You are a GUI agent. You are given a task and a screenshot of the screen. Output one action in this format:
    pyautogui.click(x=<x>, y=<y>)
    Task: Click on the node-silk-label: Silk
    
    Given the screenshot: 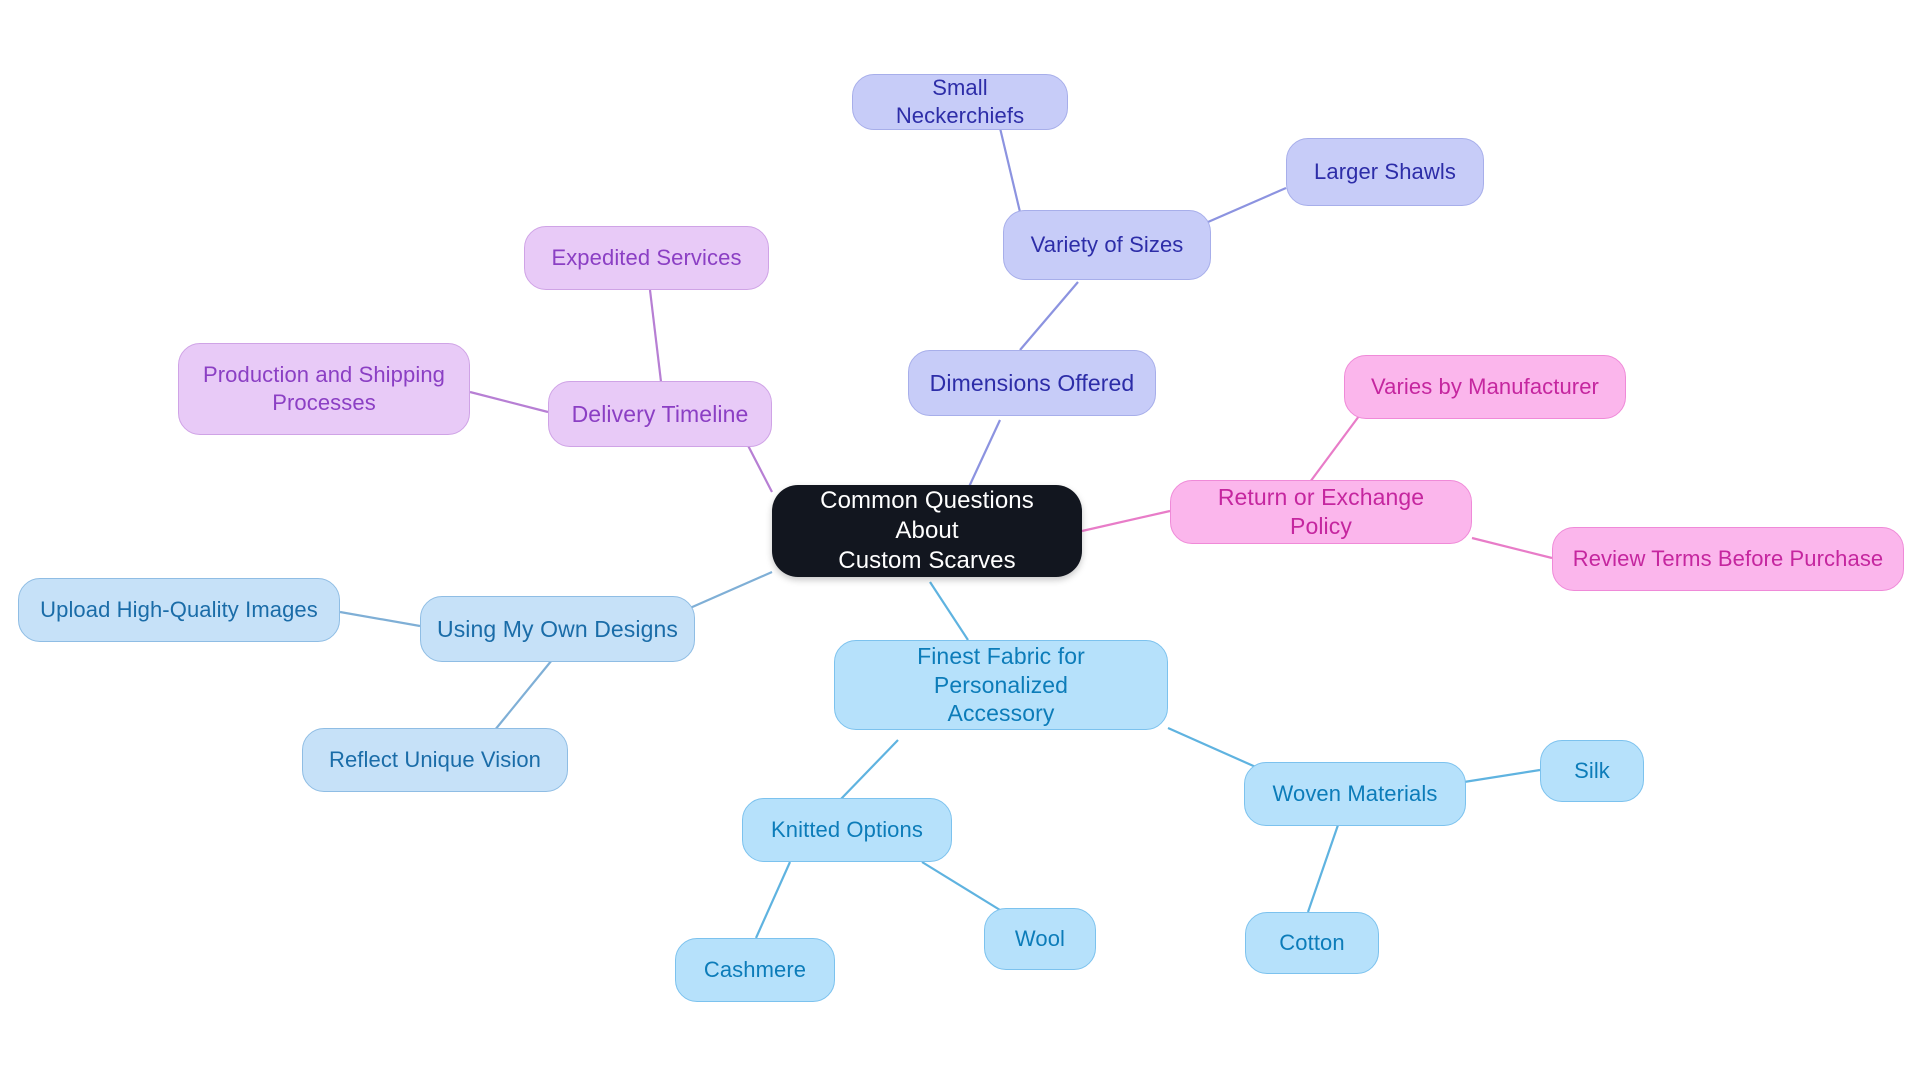 What is the action you would take?
    pyautogui.click(x=1592, y=771)
    